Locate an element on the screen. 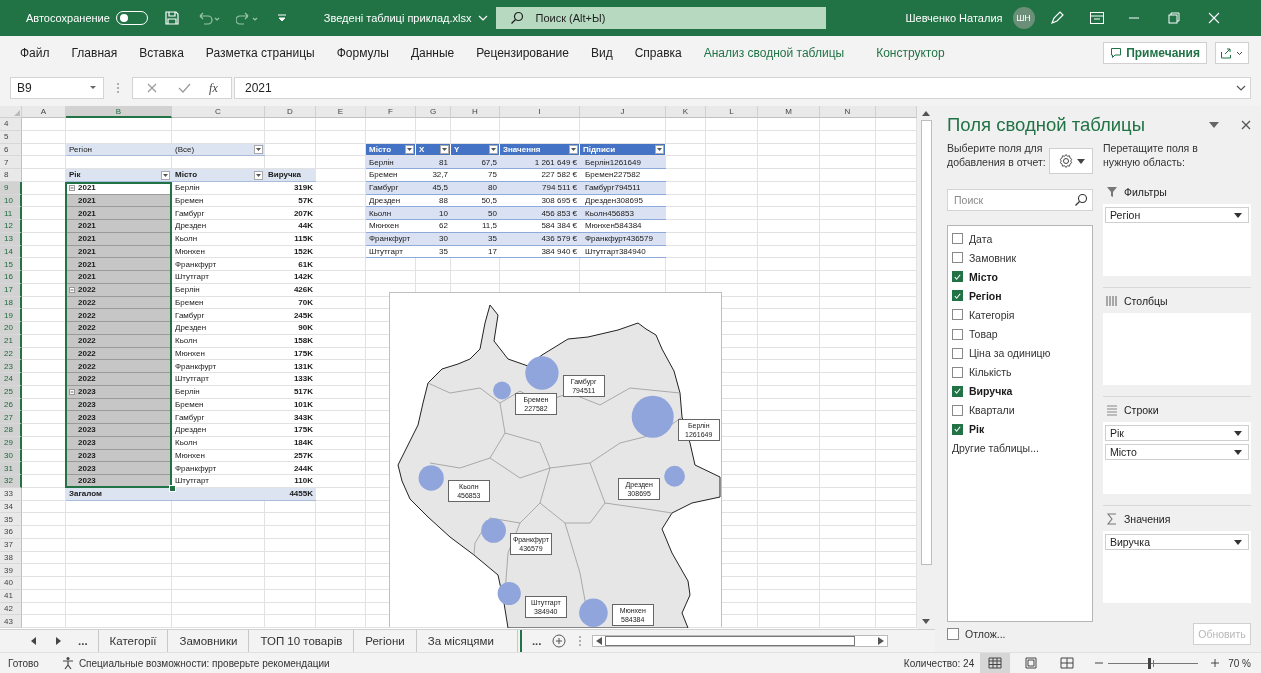 The width and height of the screenshot is (1261, 673). previous-sheet-icon is located at coordinates (34, 641).